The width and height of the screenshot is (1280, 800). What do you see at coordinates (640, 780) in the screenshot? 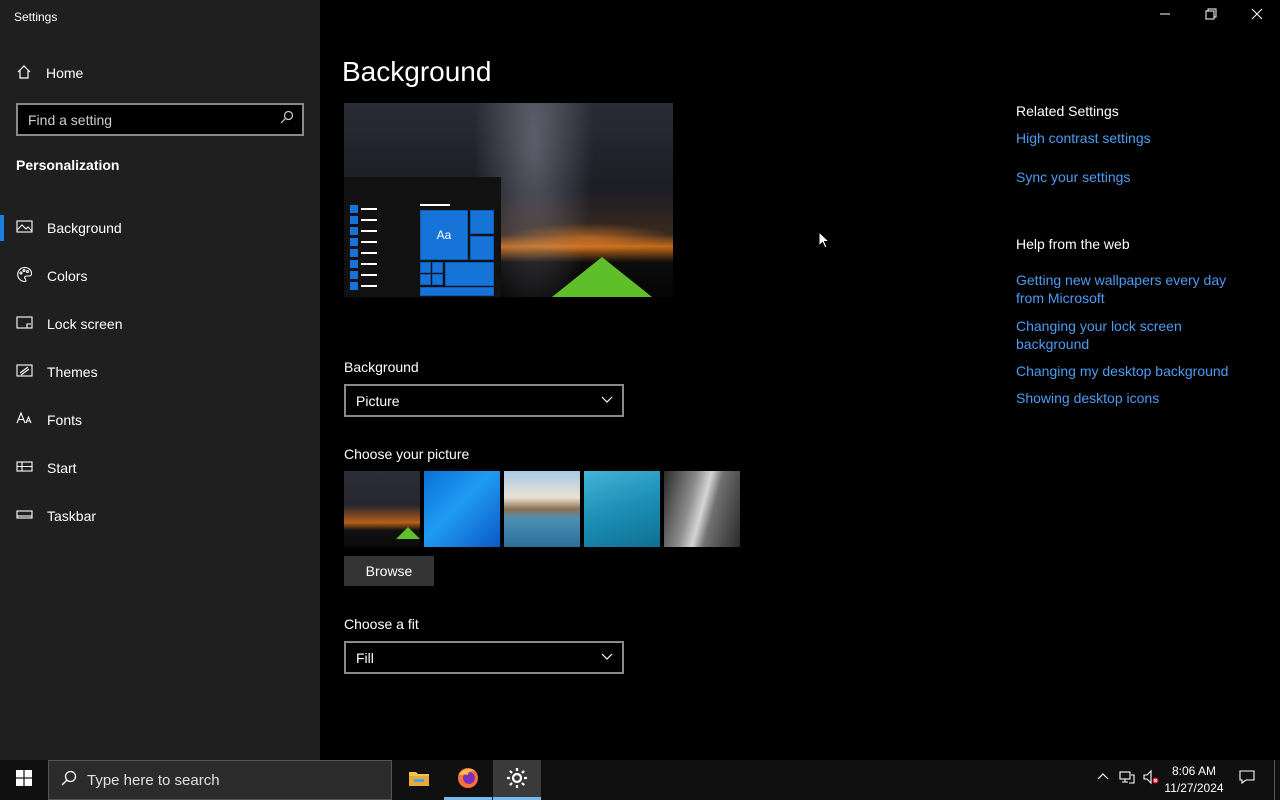
I see `taskbar: 8:06 AM 11/27/2024` at bounding box center [640, 780].